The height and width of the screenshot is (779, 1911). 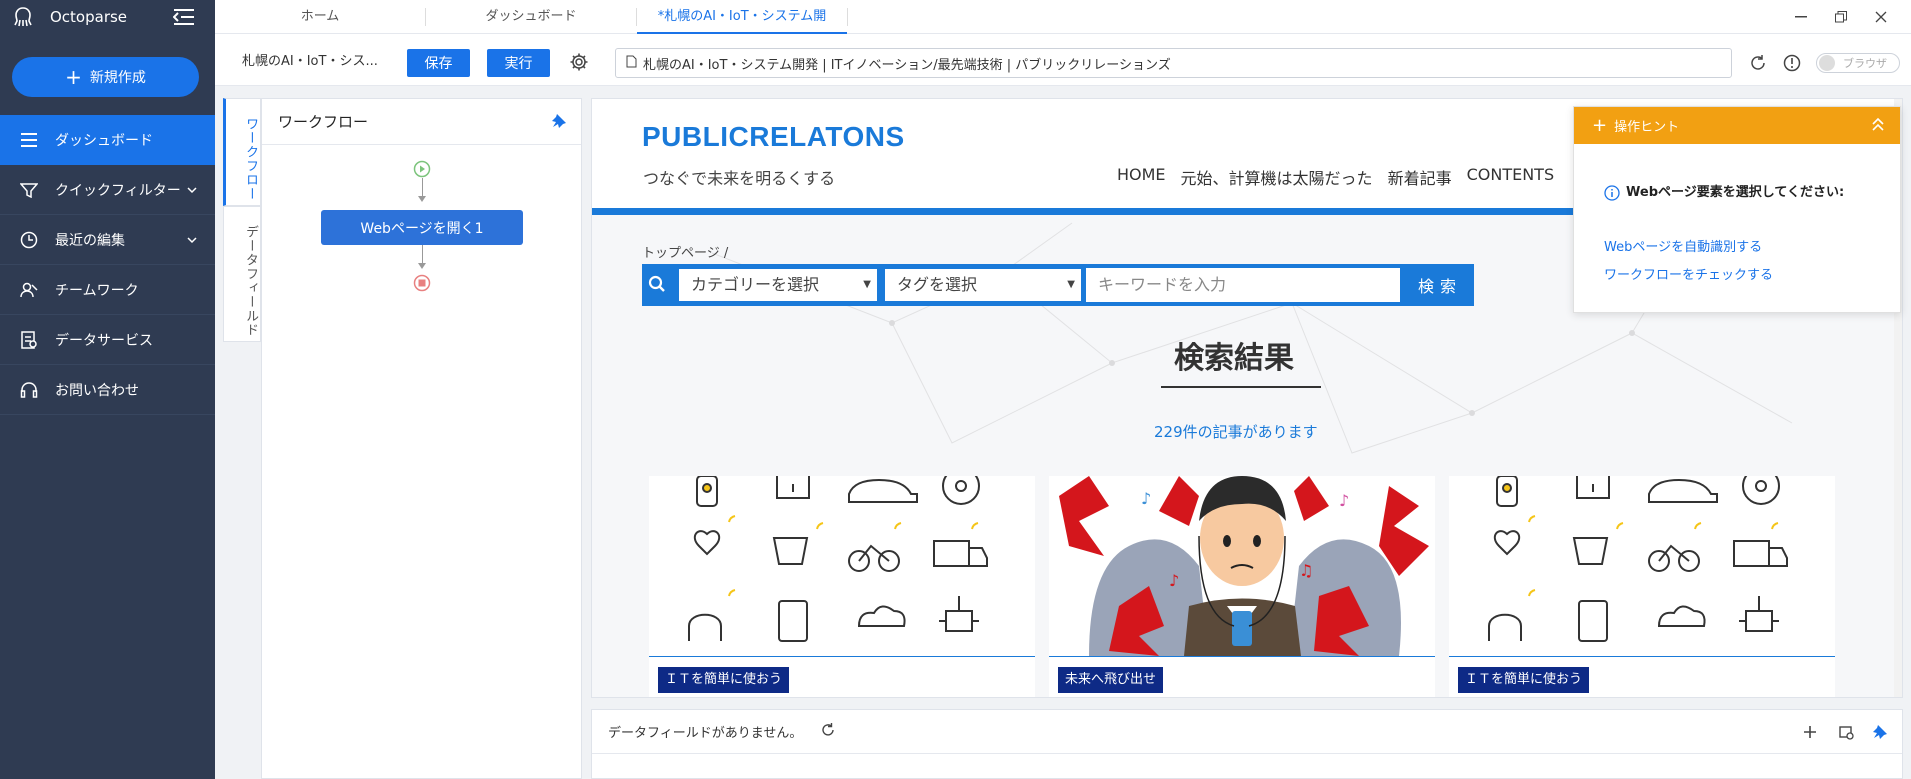 I want to click on sidebar-item-label: クイックフィルター, so click(x=118, y=190).